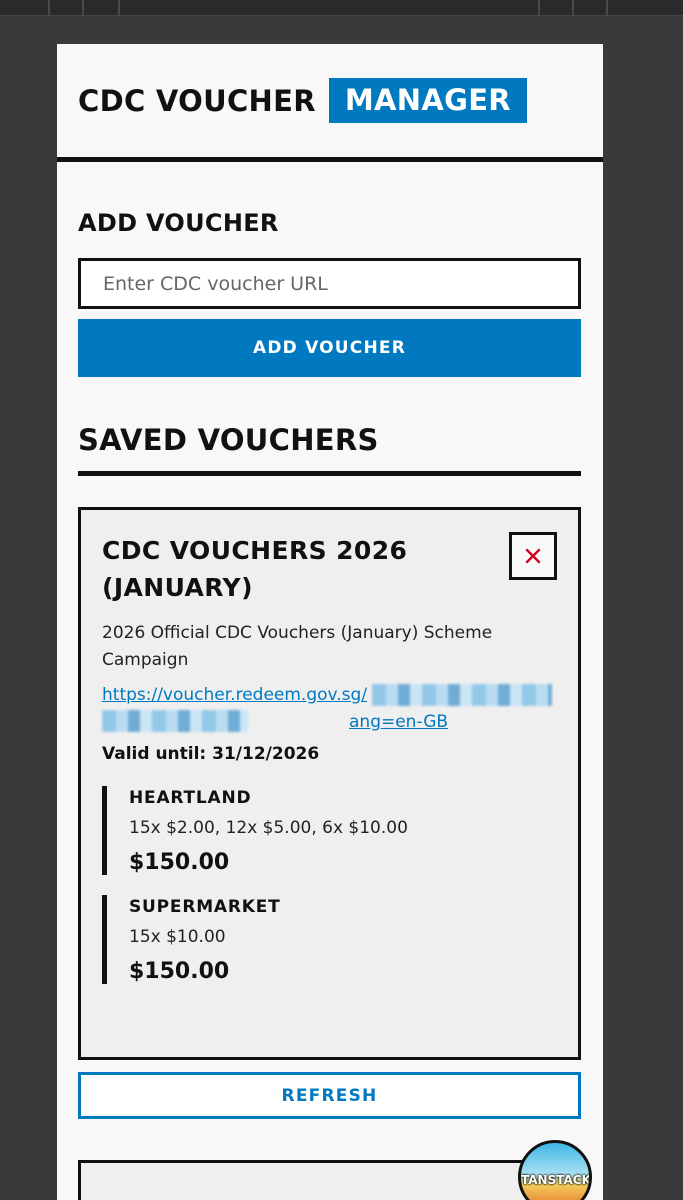 The width and height of the screenshot is (683, 1200). Describe the element at coordinates (268, 828) in the screenshot. I see `category-denominations: 15x $2.00, 12x $5.00, 6x $10.00` at that location.